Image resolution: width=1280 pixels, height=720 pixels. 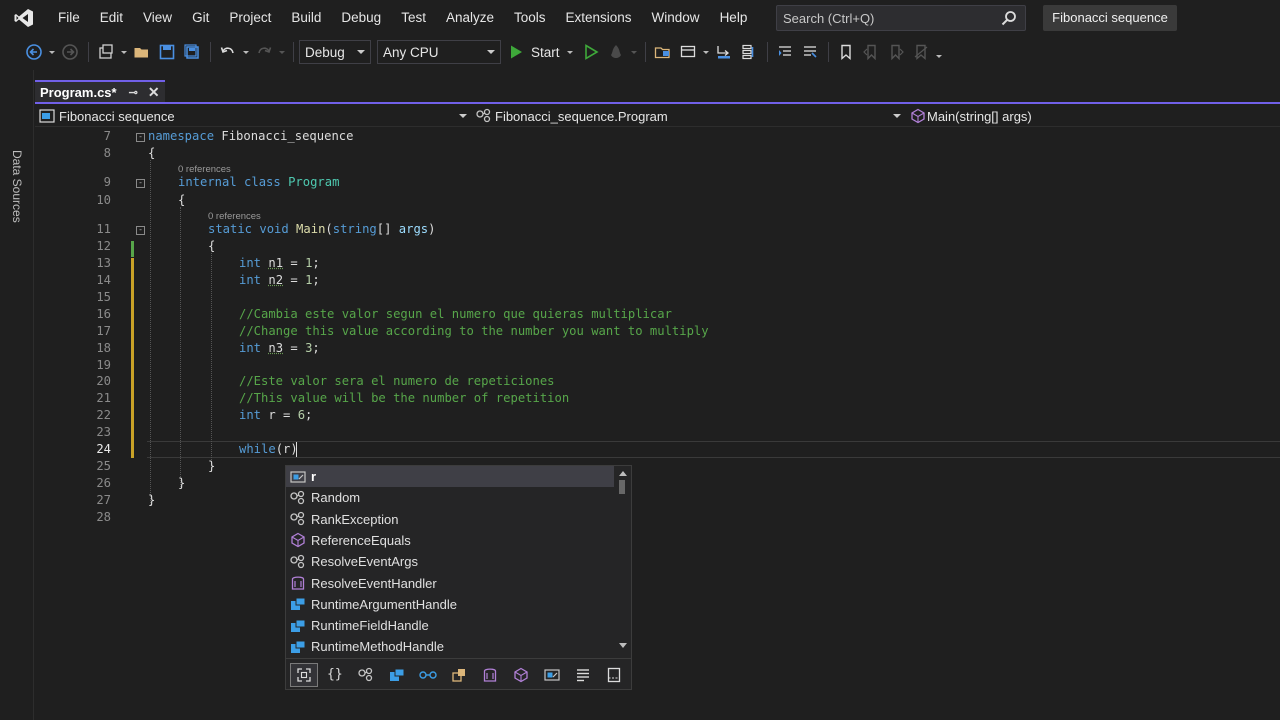 I want to click on completion-item: r, so click(x=450, y=476).